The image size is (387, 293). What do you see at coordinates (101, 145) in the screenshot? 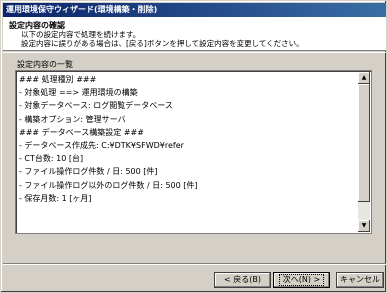
I see `list-item: - データベース作成先: C:¥DTK¥SFWD¥refer` at bounding box center [101, 145].